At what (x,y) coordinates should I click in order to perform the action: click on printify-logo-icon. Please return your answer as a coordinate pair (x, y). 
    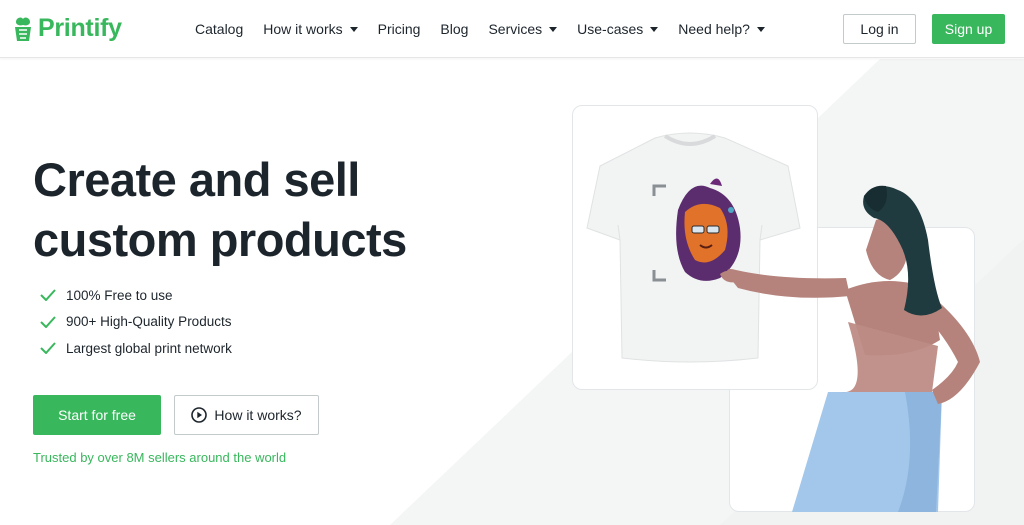
    Looking at the image, I should click on (23, 29).